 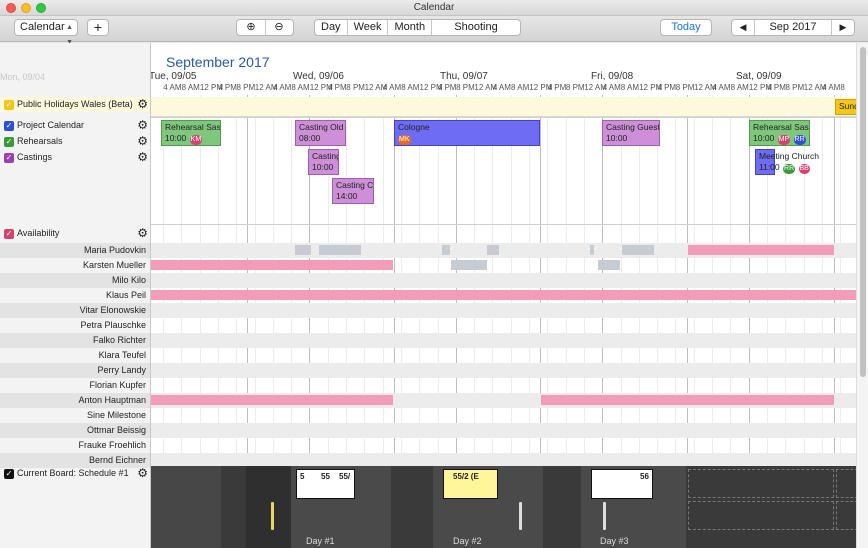 What do you see at coordinates (557, 87) in the screenshot?
I see `hour-label: 4 PM` at bounding box center [557, 87].